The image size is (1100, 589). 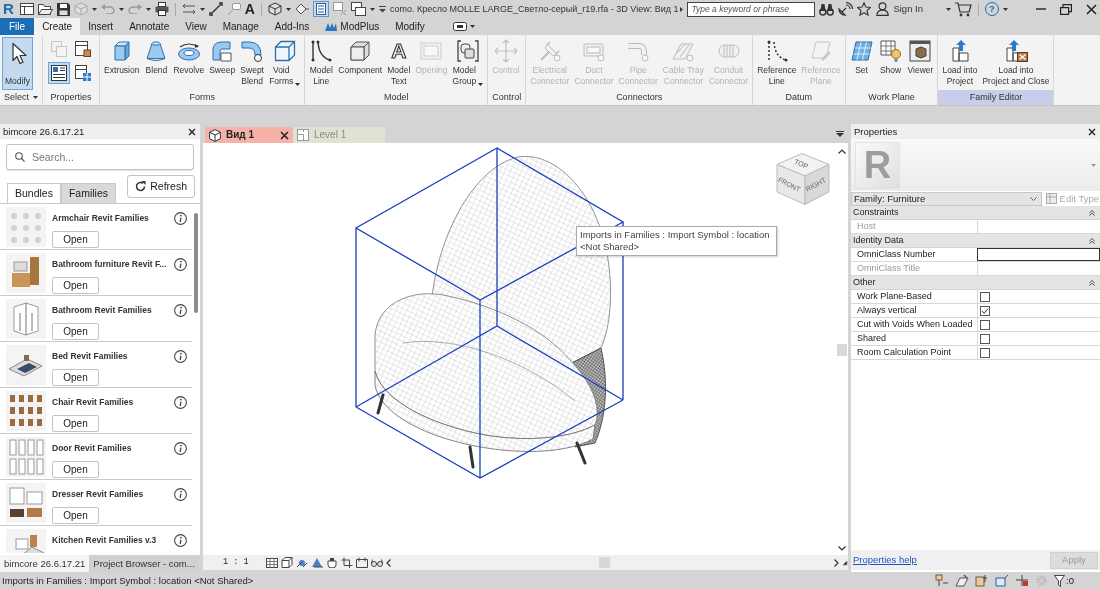 I want to click on crop-region-icon, so click(x=361, y=562).